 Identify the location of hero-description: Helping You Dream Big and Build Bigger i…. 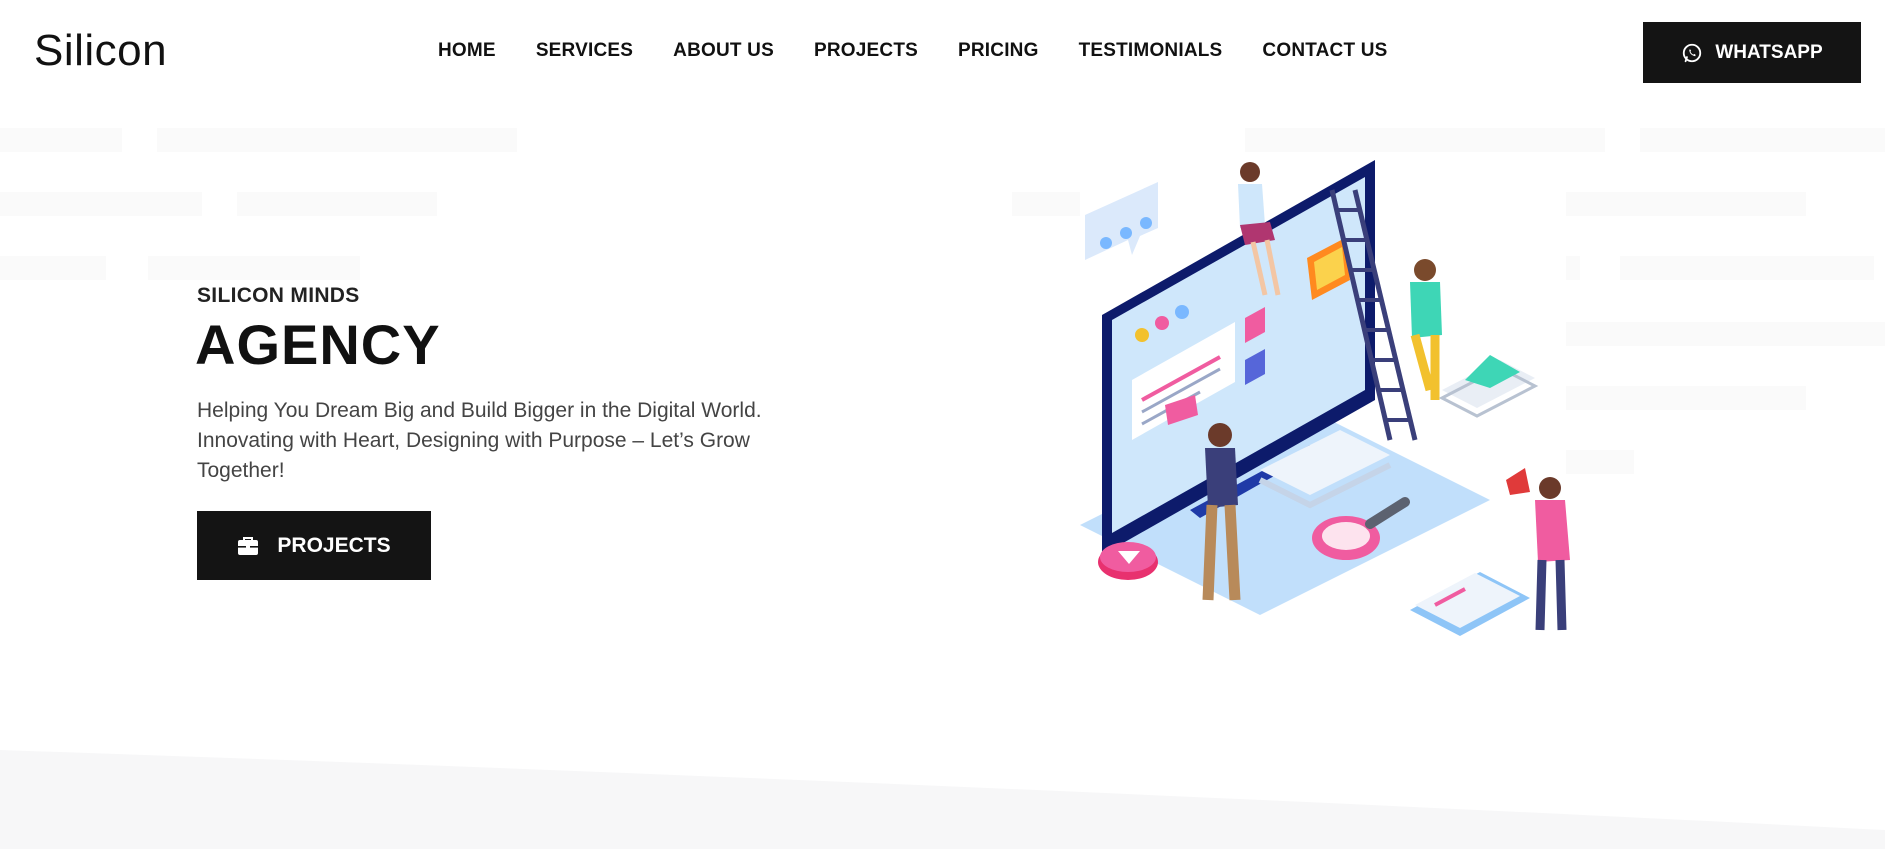
(479, 440).